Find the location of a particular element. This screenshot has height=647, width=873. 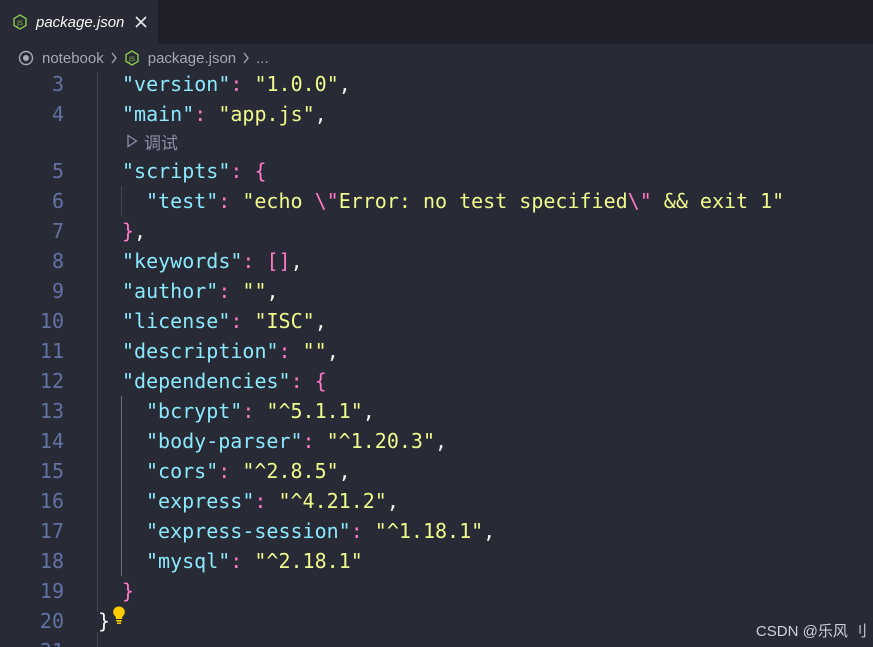

code-token: "^1.18.1" is located at coordinates (429, 531).